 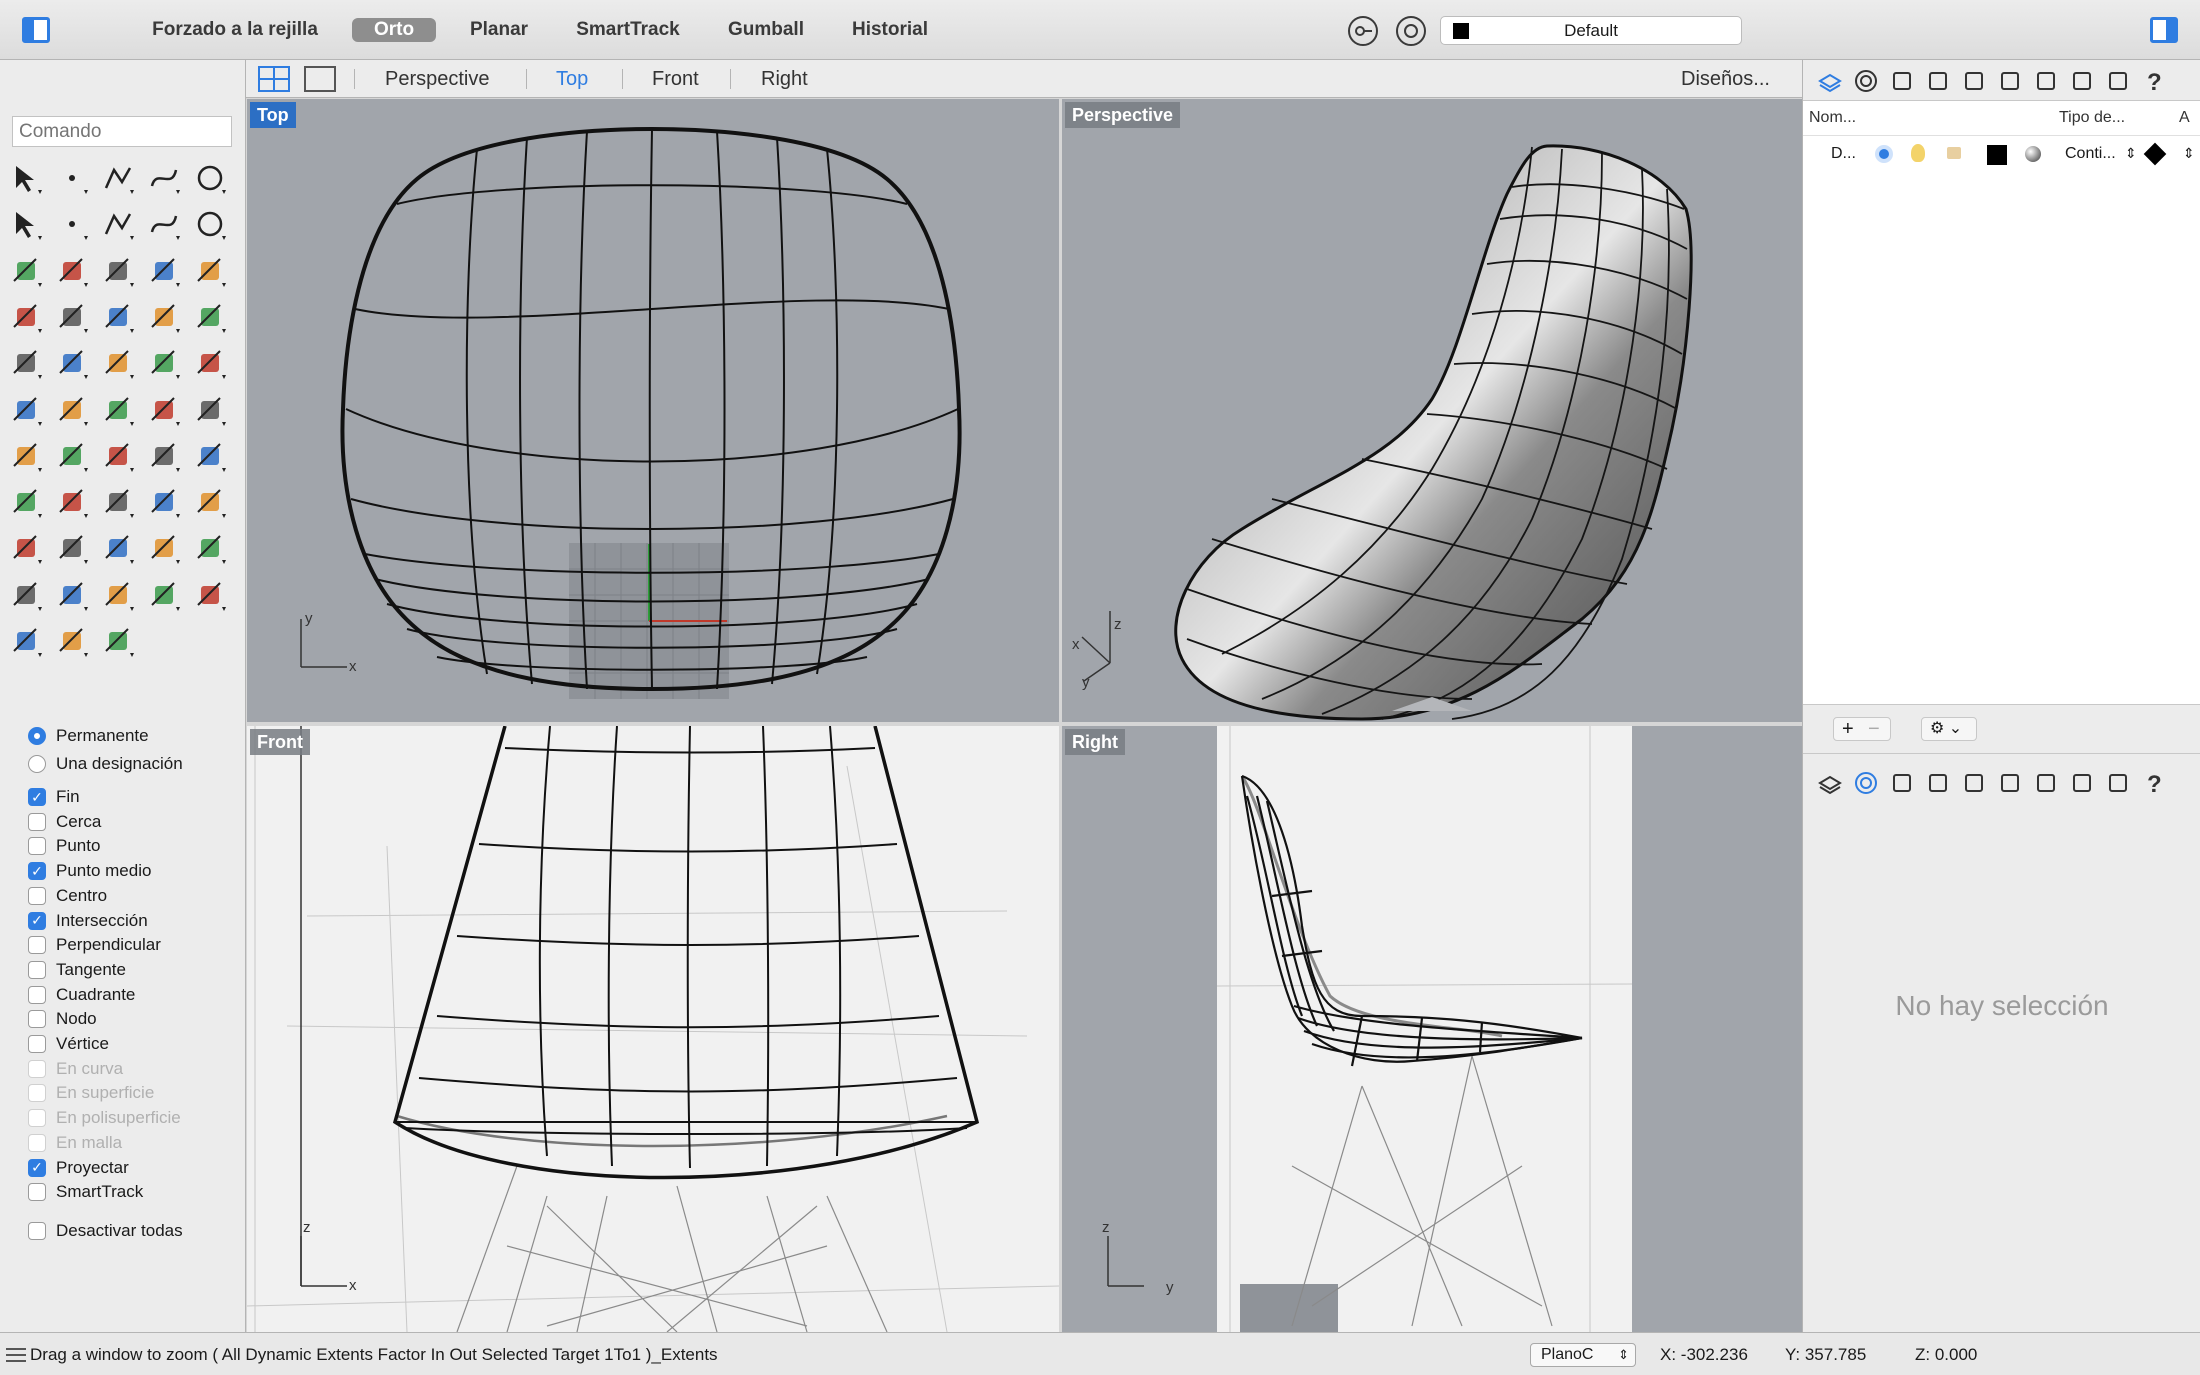 I want to click on osnap-item: Vértice, so click(x=68, y=1044).